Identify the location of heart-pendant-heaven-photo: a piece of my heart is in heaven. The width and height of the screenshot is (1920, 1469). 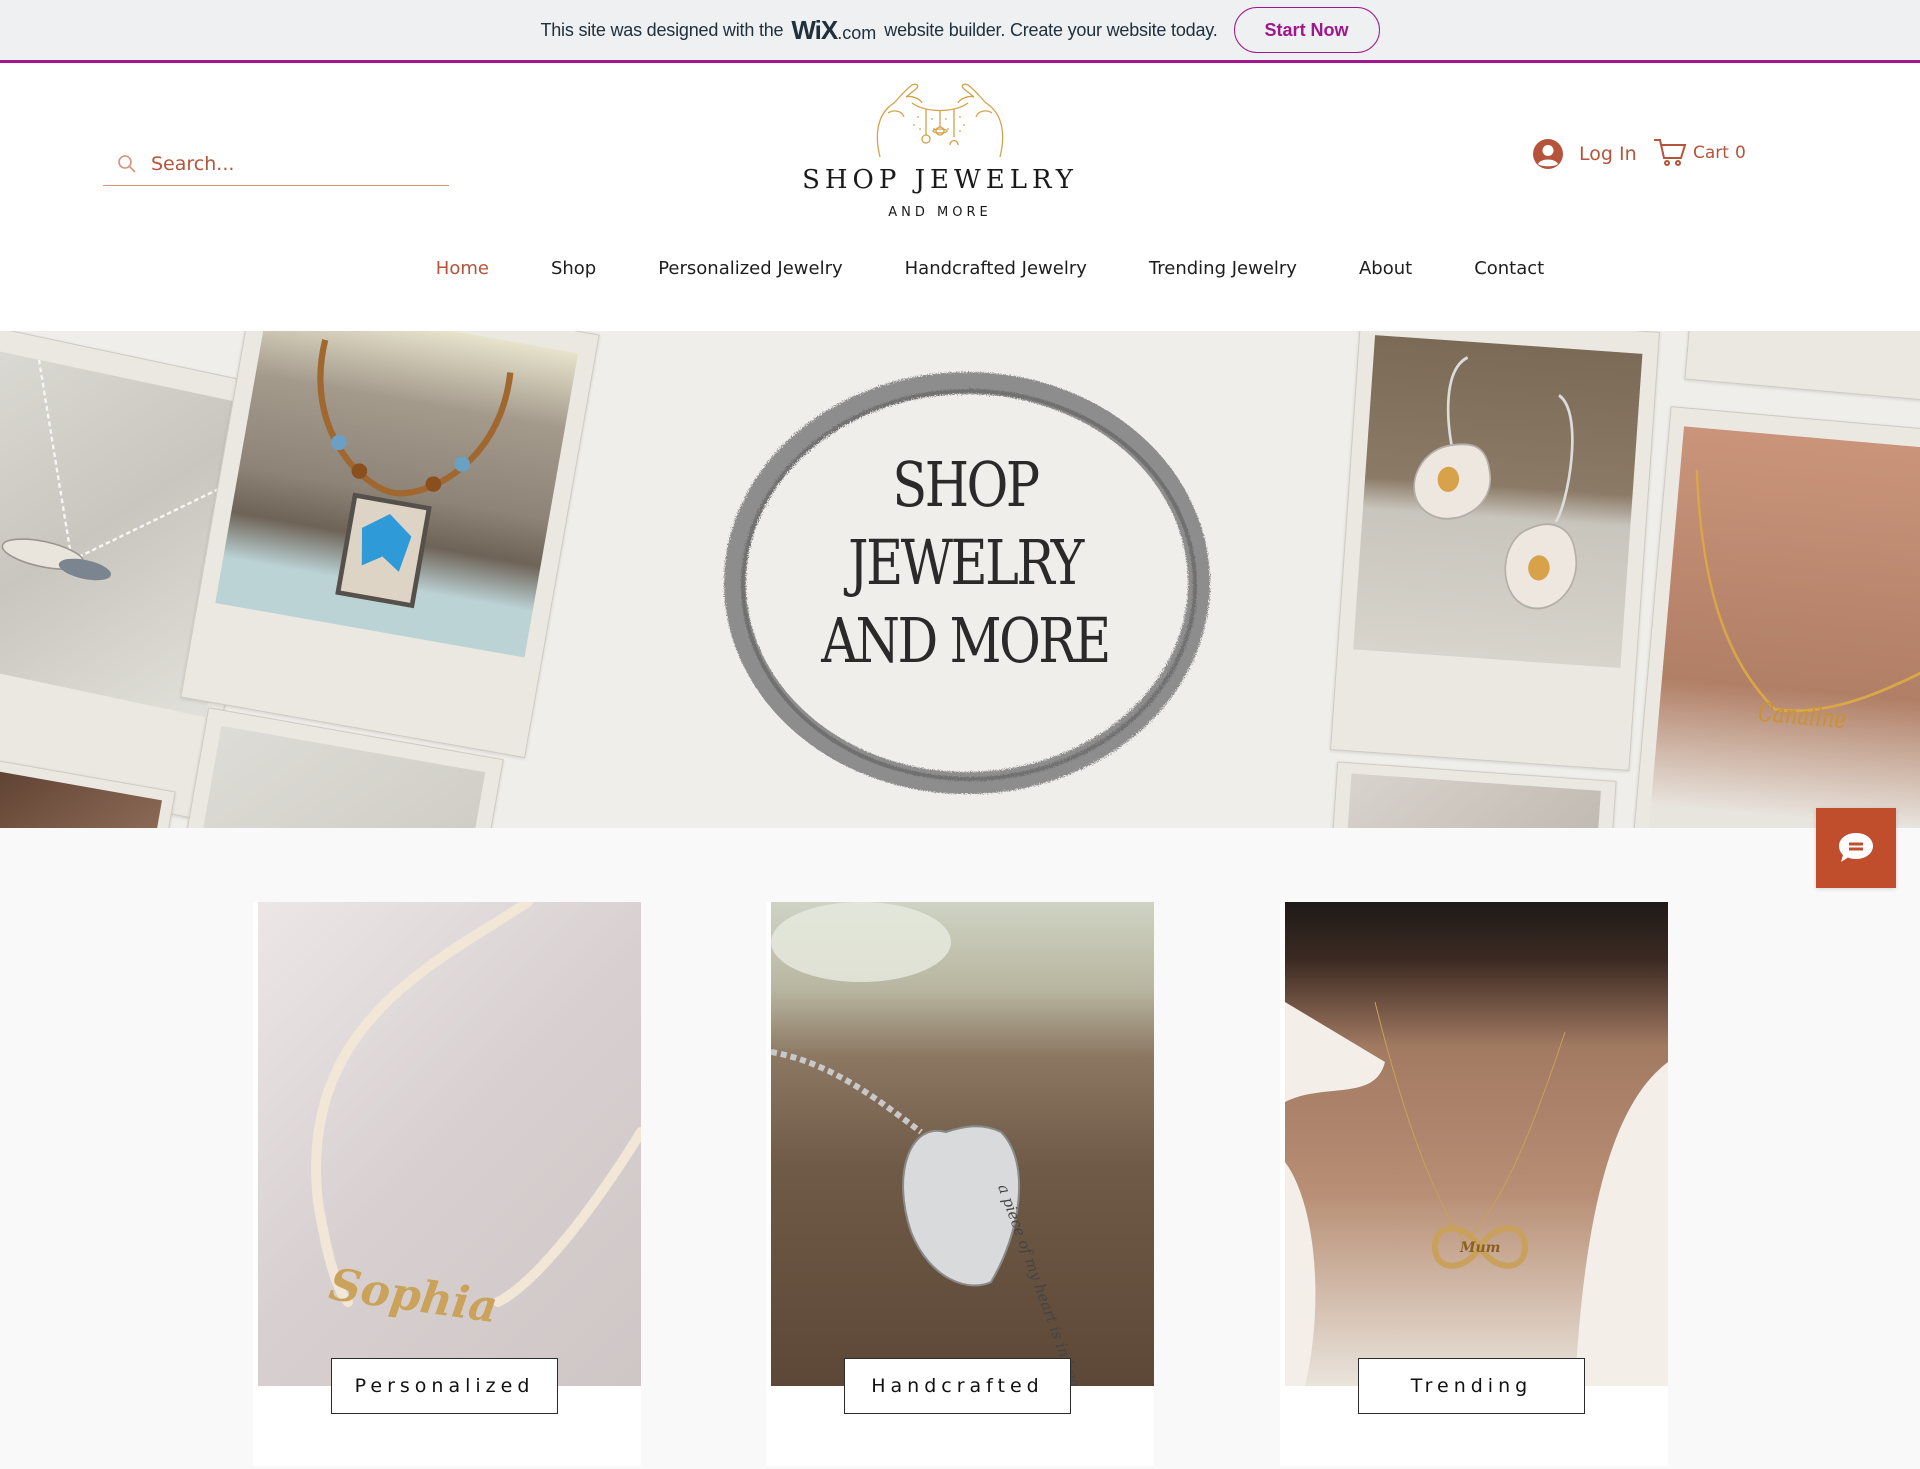
(962, 1144).